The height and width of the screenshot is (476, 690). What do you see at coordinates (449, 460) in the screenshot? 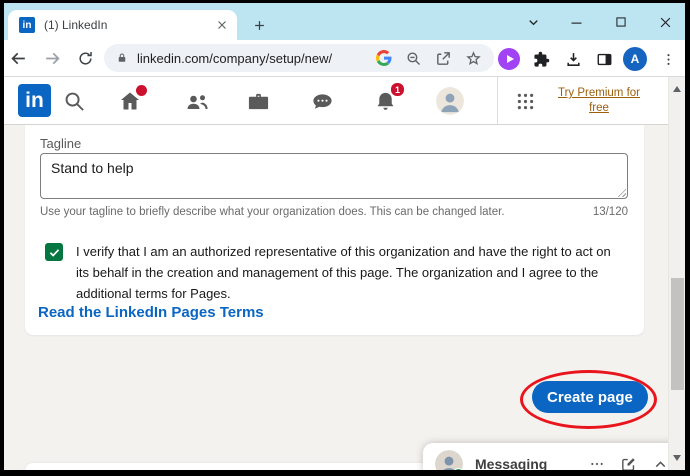
I see `messaging-avatar` at bounding box center [449, 460].